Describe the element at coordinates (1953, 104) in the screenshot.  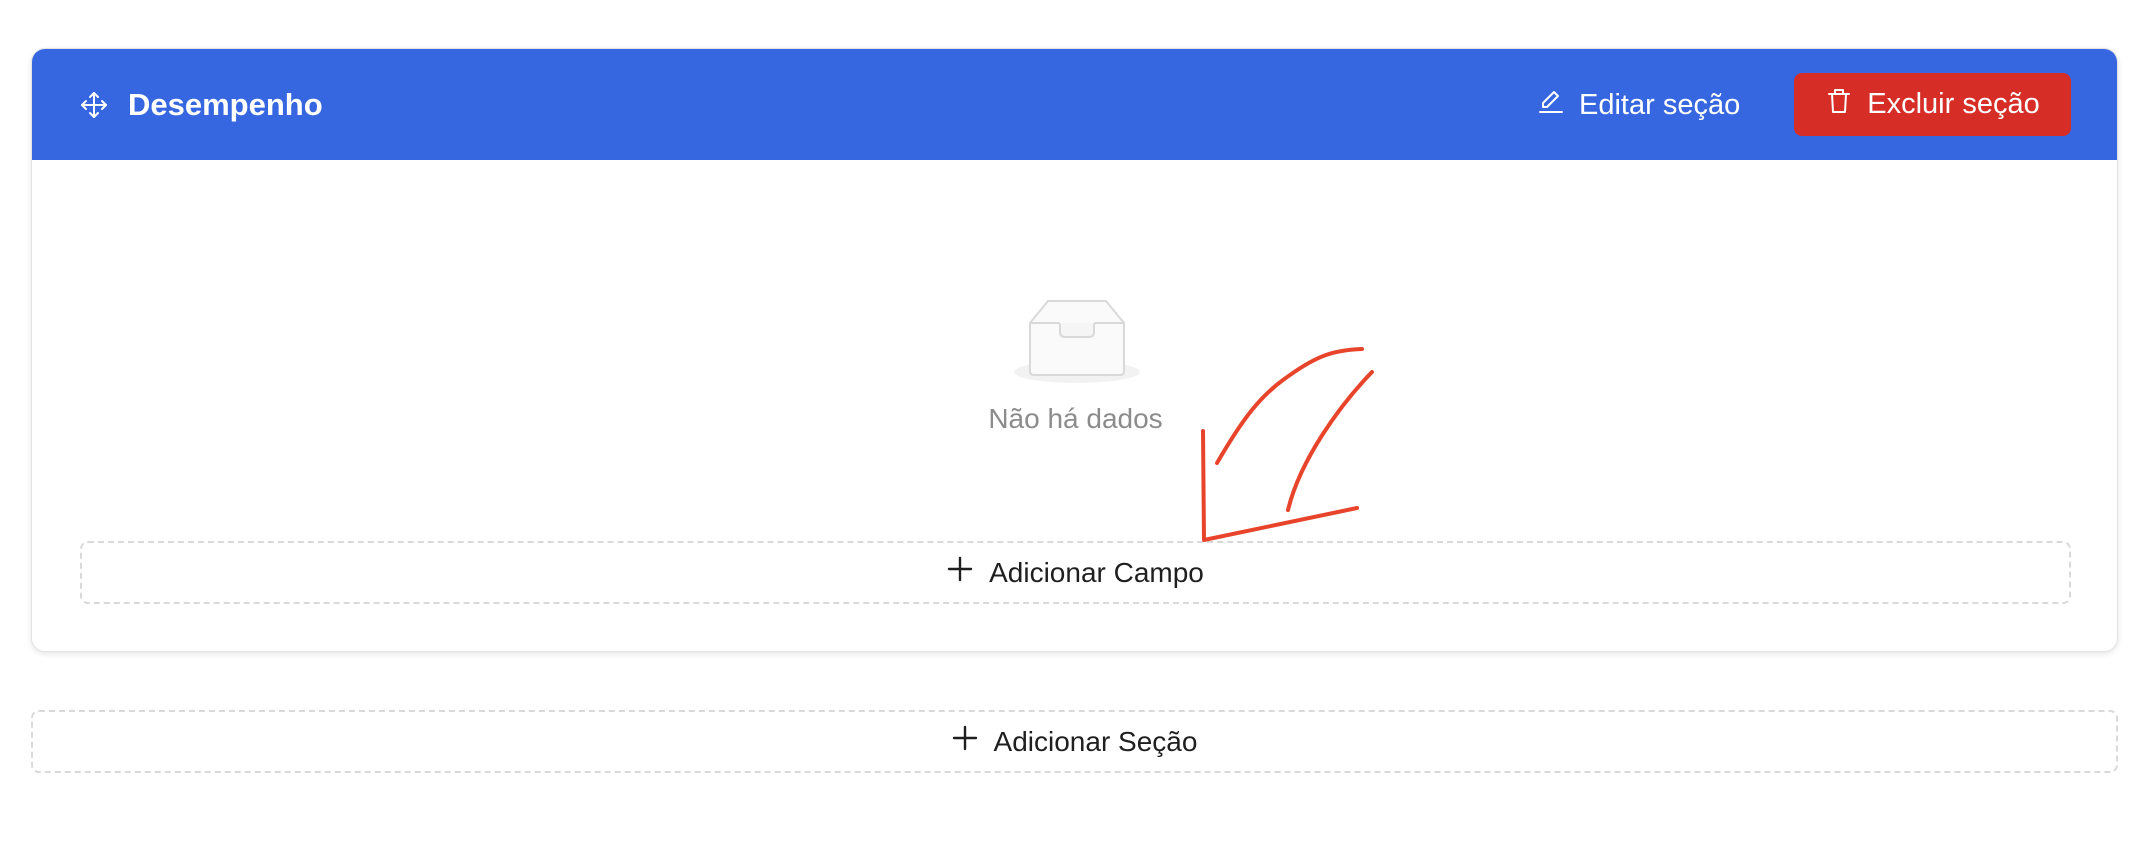
I see `delete-section-label: Excluir seção` at that location.